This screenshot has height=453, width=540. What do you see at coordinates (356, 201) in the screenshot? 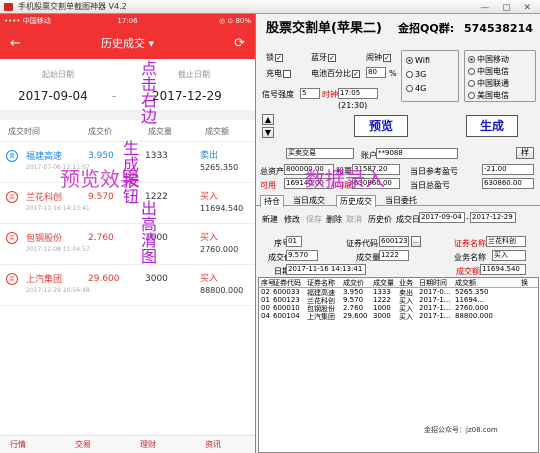
I see `tab-history-deals: 历史成交` at bounding box center [356, 201].